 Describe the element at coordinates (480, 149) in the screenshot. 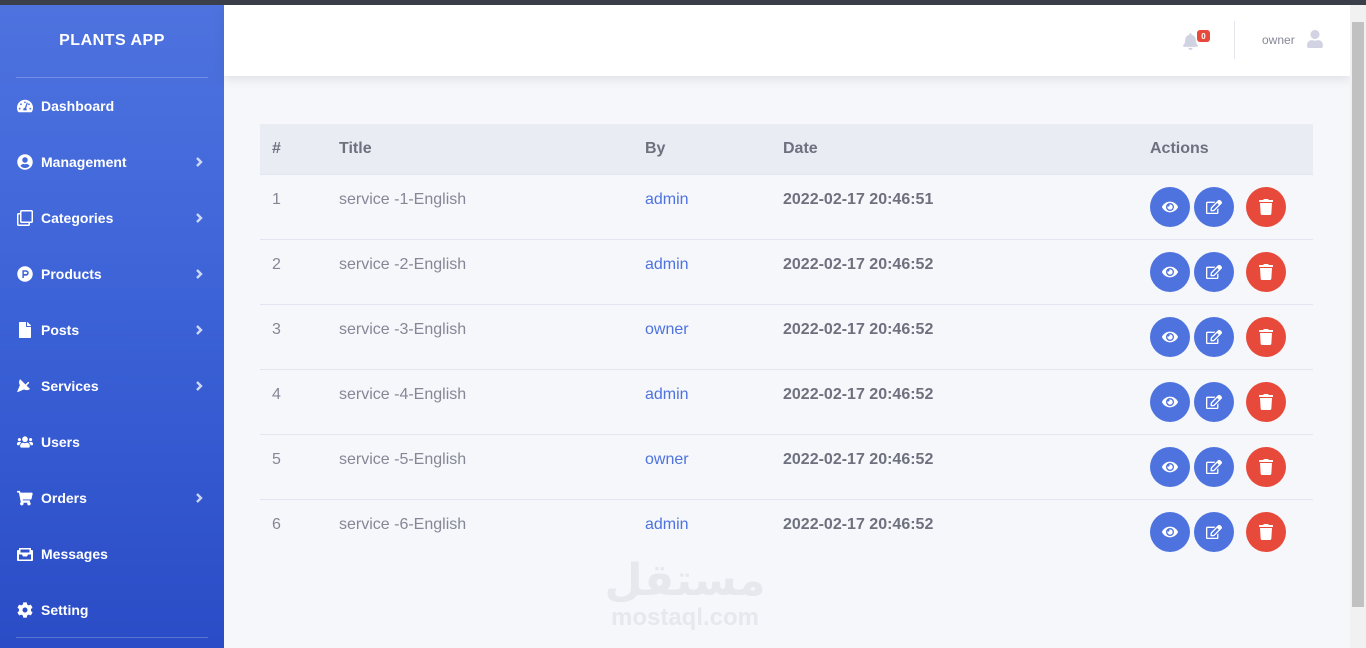

I see `column-header-title: Title` at that location.